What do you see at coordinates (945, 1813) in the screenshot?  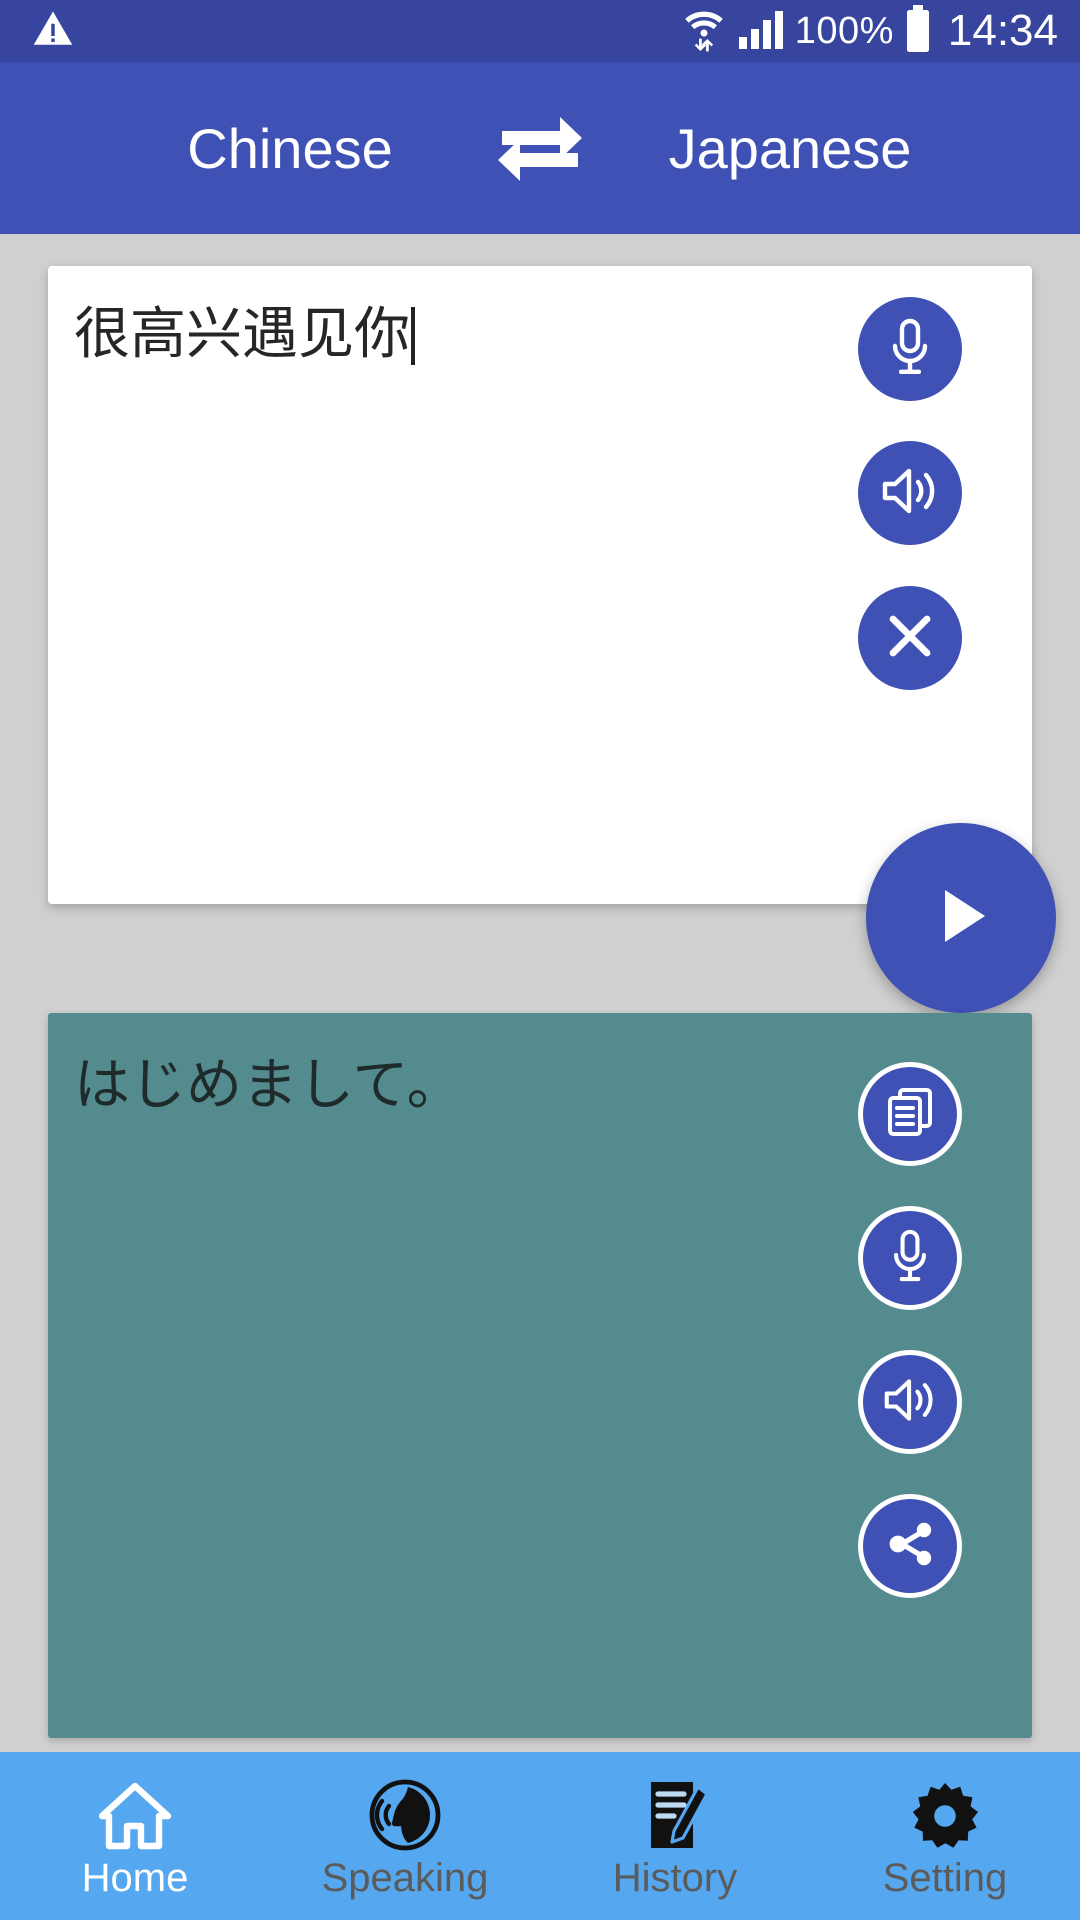 I see `gear-icon` at bounding box center [945, 1813].